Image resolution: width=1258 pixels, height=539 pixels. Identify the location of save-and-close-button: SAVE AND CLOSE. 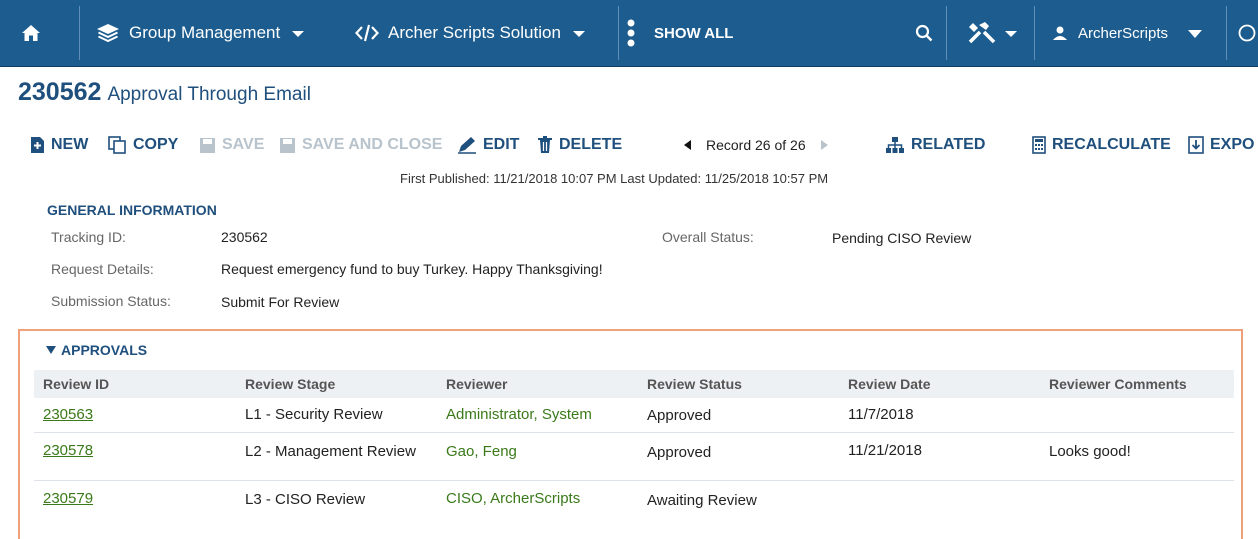
(360, 145).